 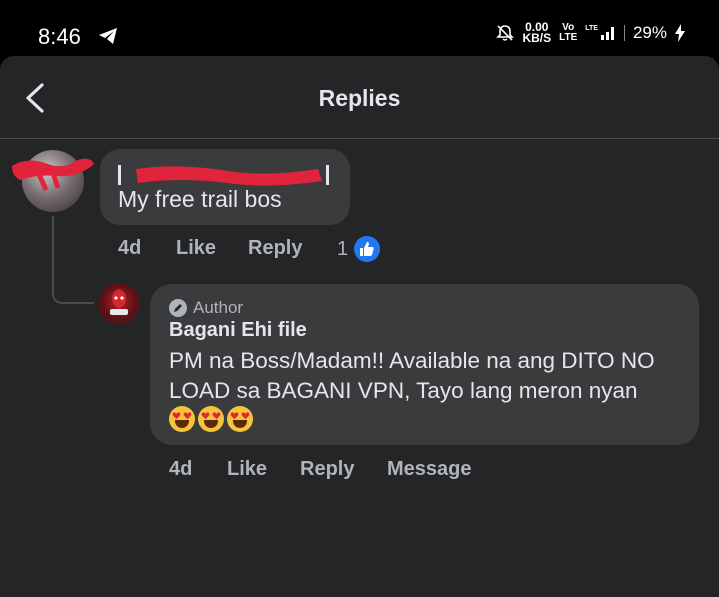 I want to click on author-badge: Author, so click(x=206, y=308).